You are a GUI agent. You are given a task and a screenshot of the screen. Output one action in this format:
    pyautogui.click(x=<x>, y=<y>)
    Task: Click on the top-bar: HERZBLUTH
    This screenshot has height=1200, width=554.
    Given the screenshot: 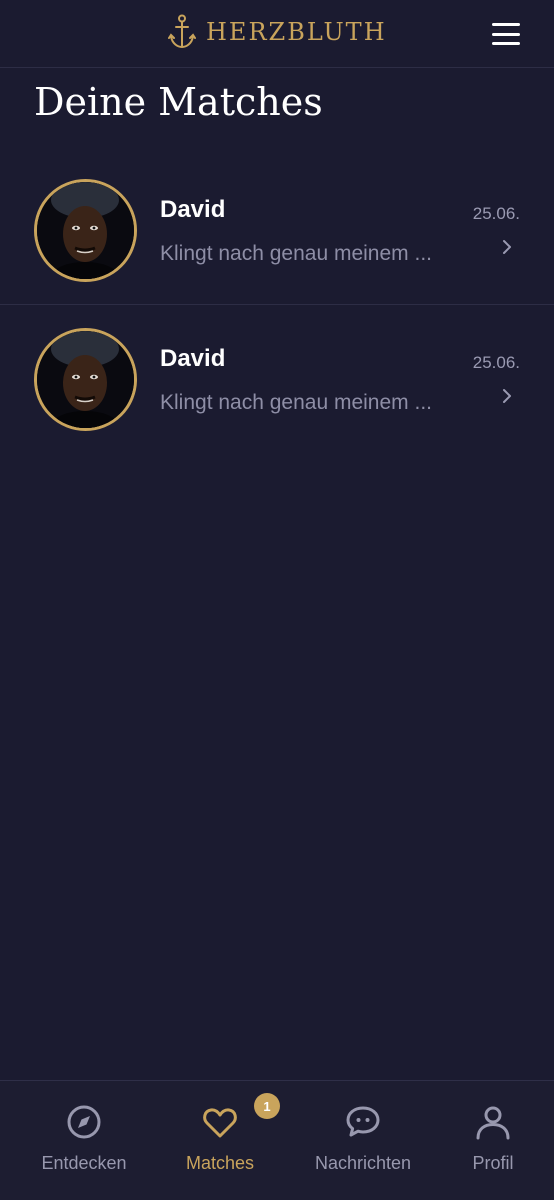 What is the action you would take?
    pyautogui.click(x=277, y=34)
    